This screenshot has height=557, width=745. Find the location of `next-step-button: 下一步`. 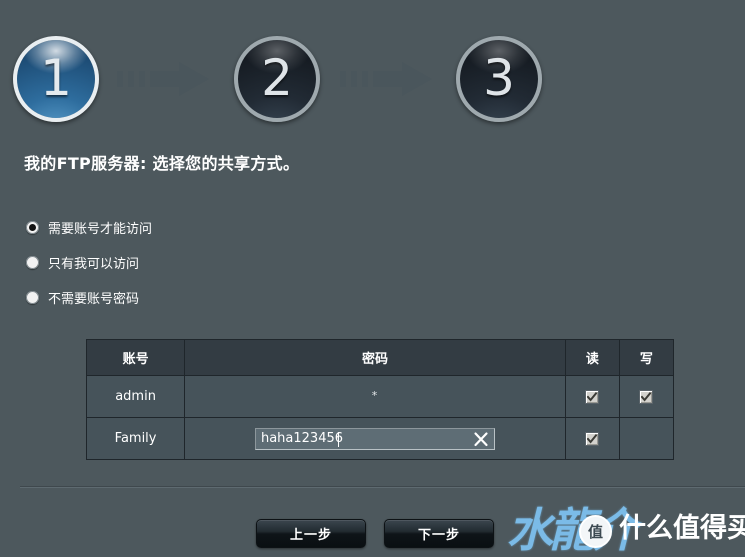

next-step-button: 下一步 is located at coordinates (439, 533).